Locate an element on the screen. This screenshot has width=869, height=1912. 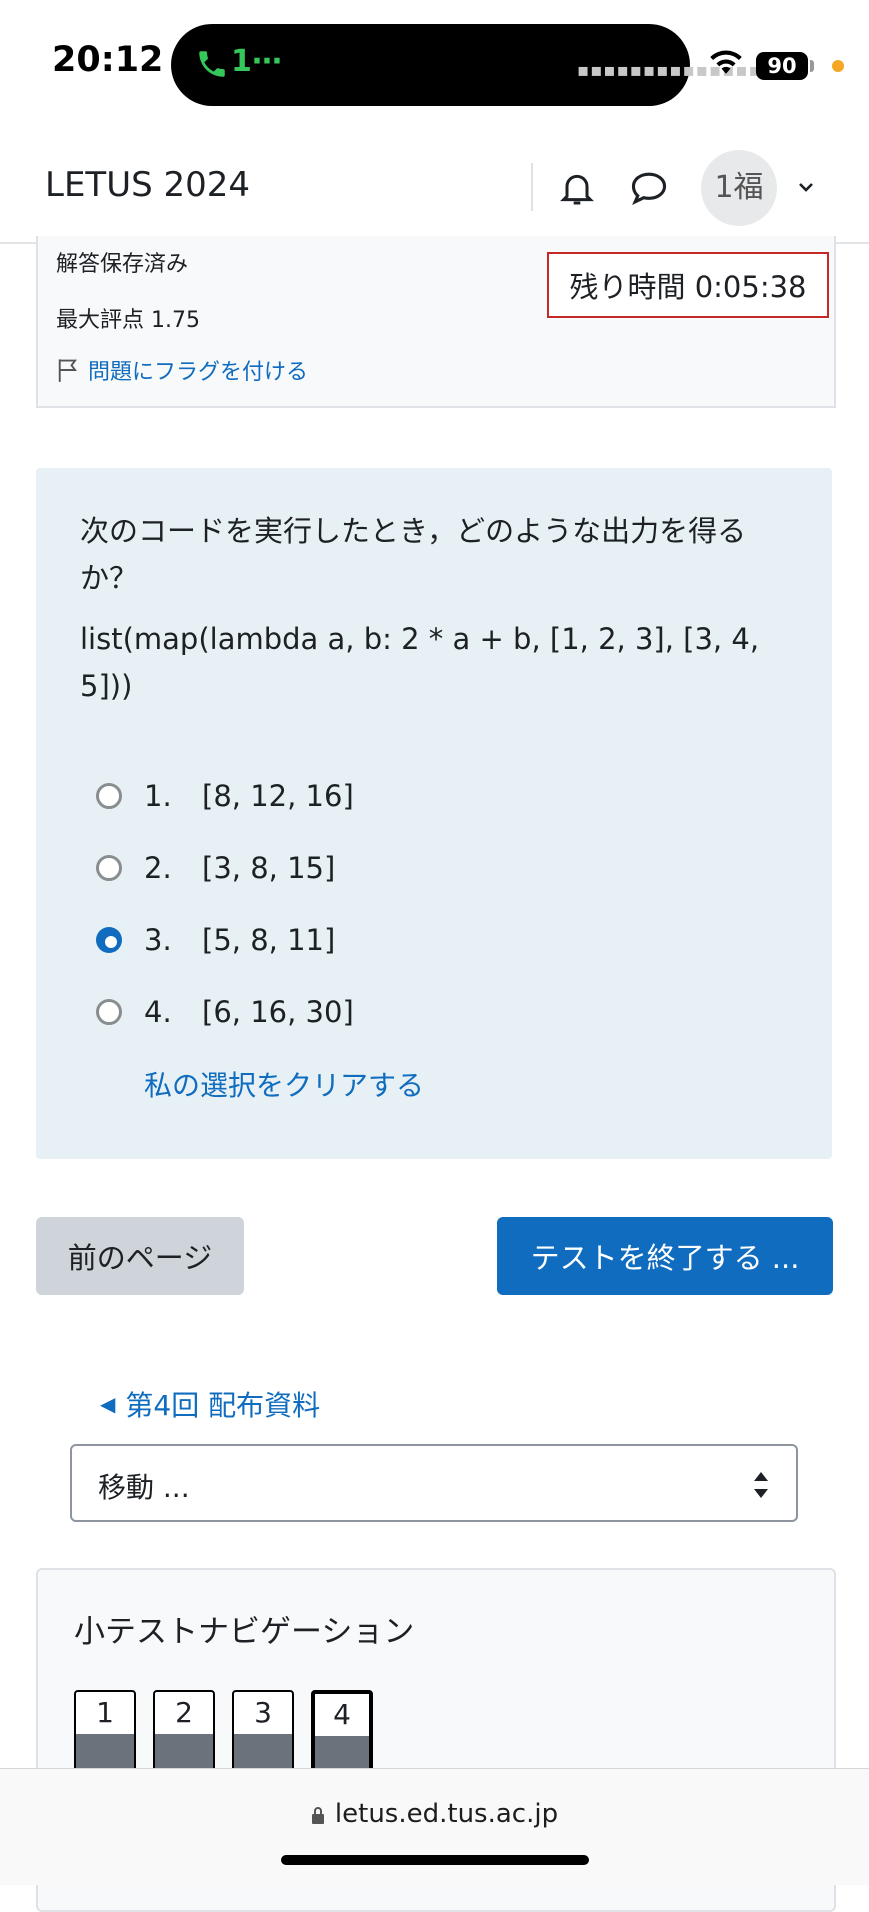
select-updown-icon is located at coordinates (761, 1485).